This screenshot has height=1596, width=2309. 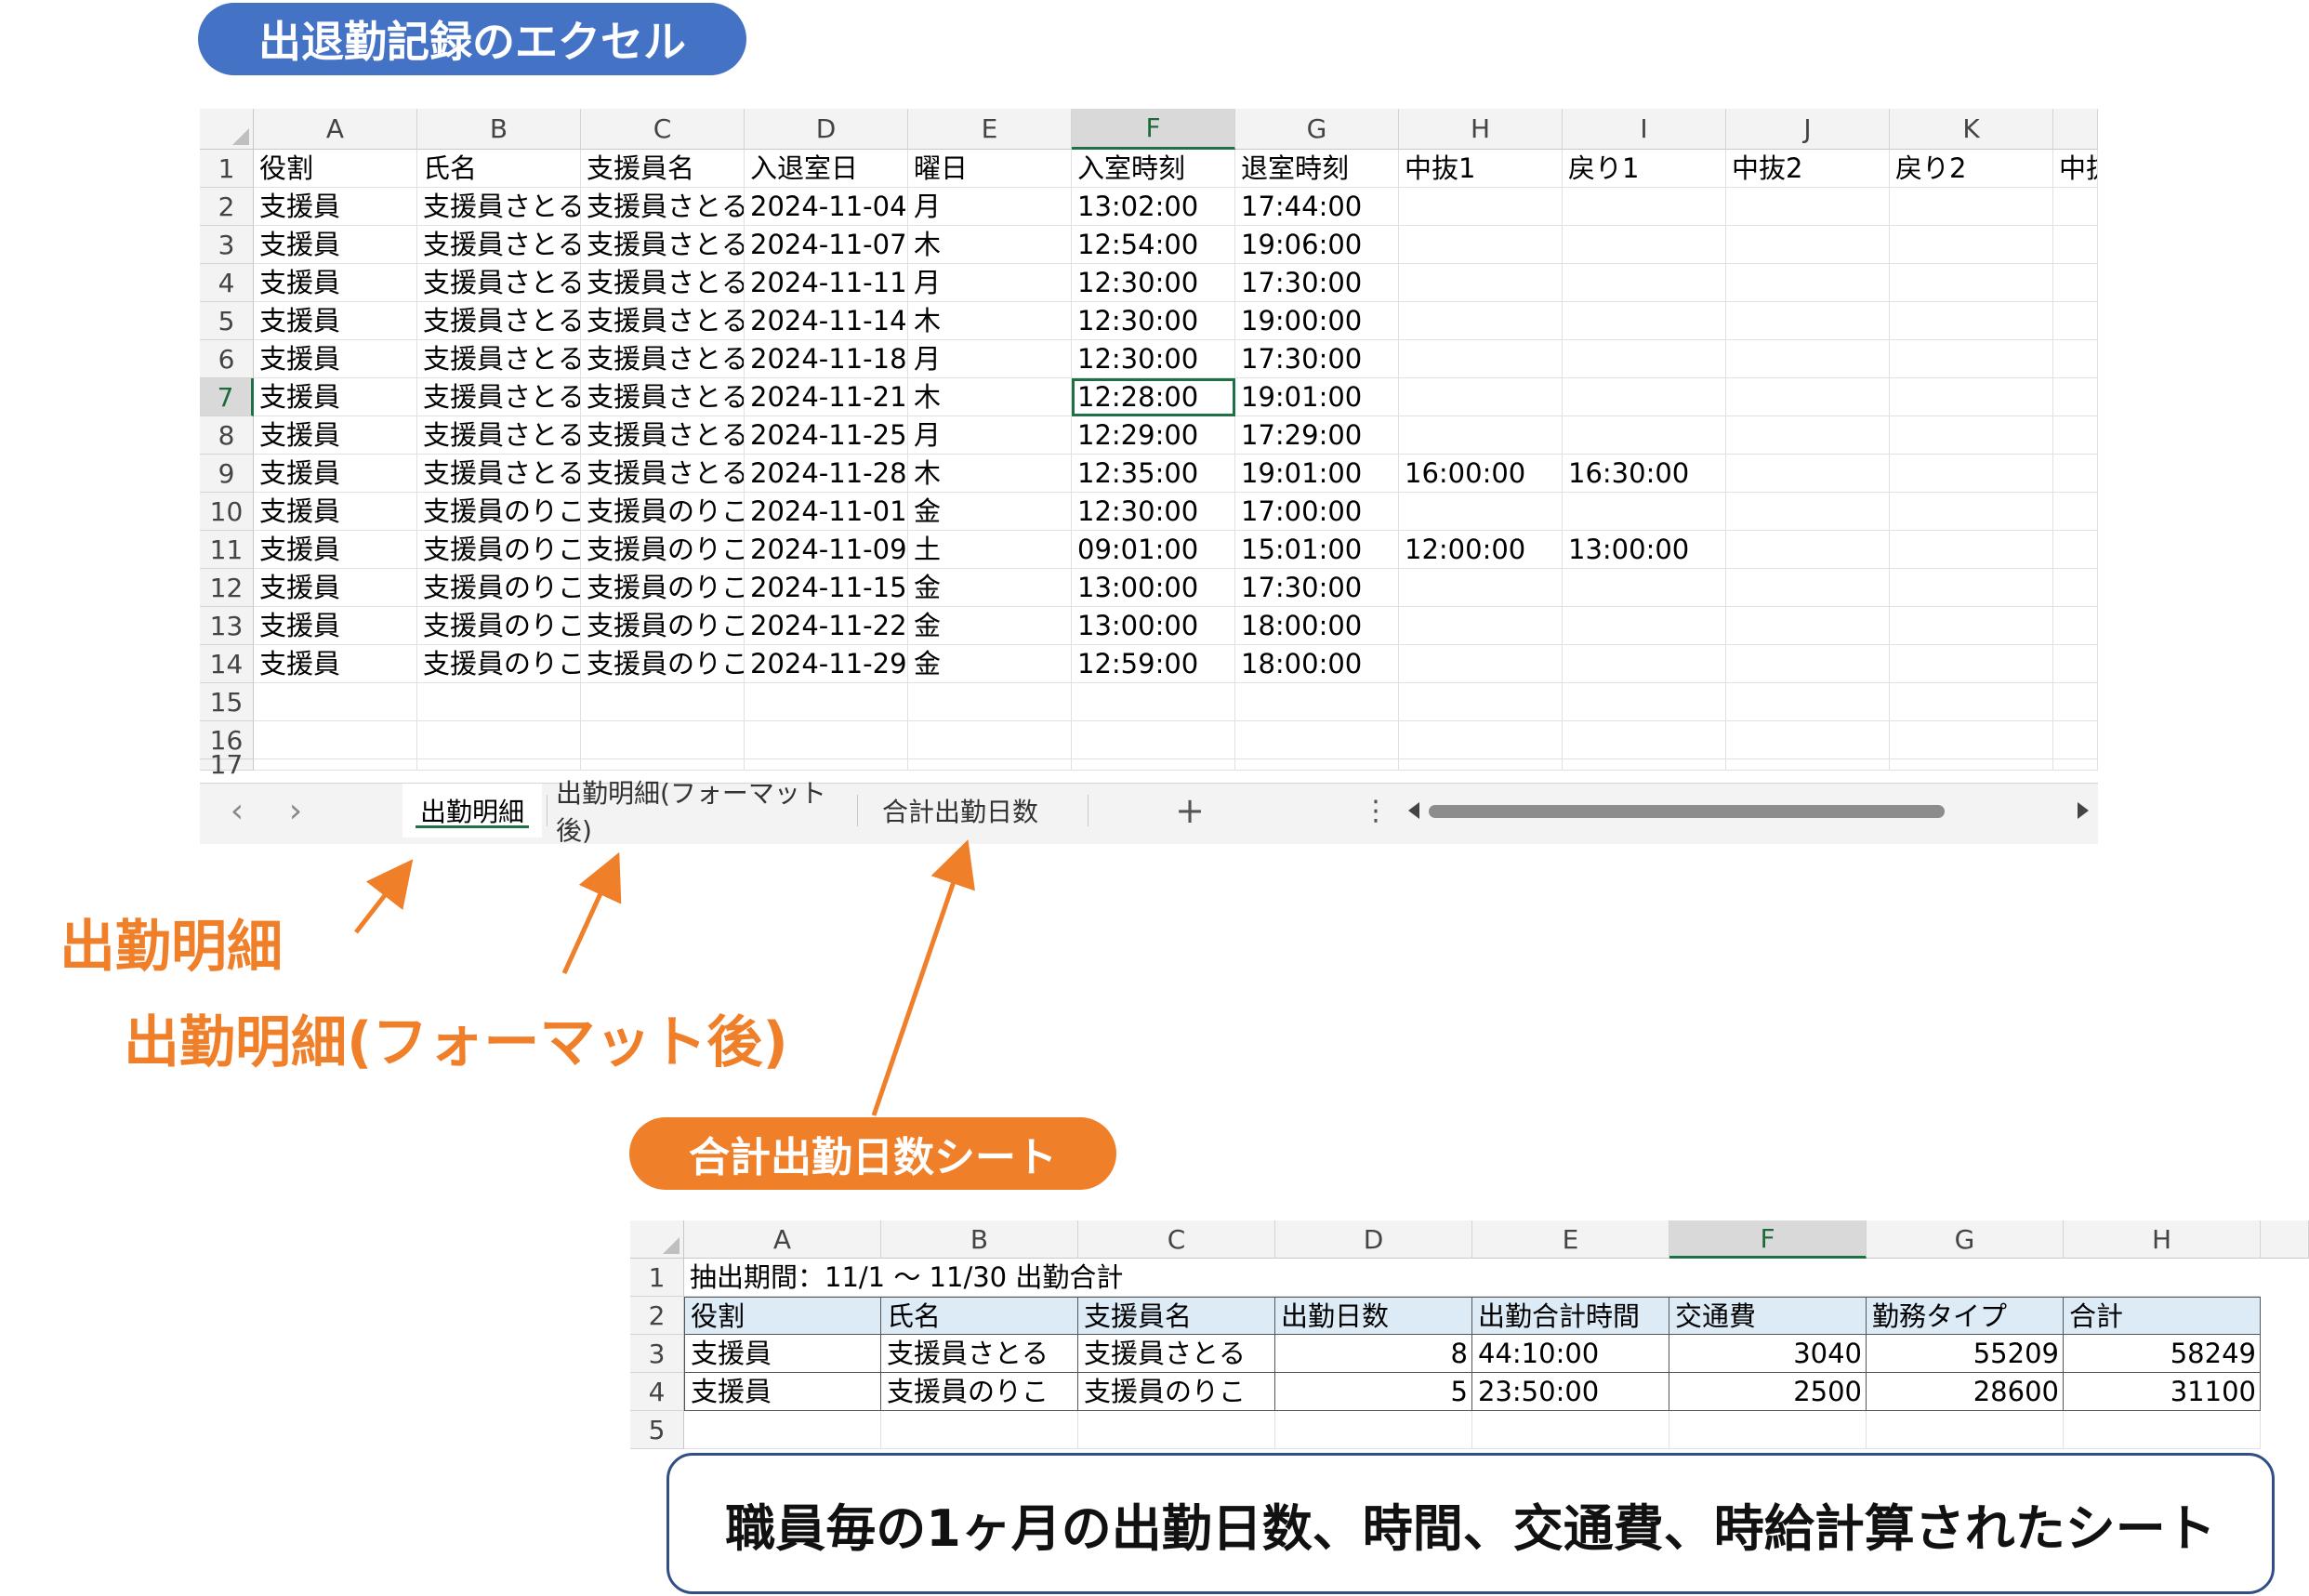 I want to click on cell-F17, so click(x=1153, y=765).